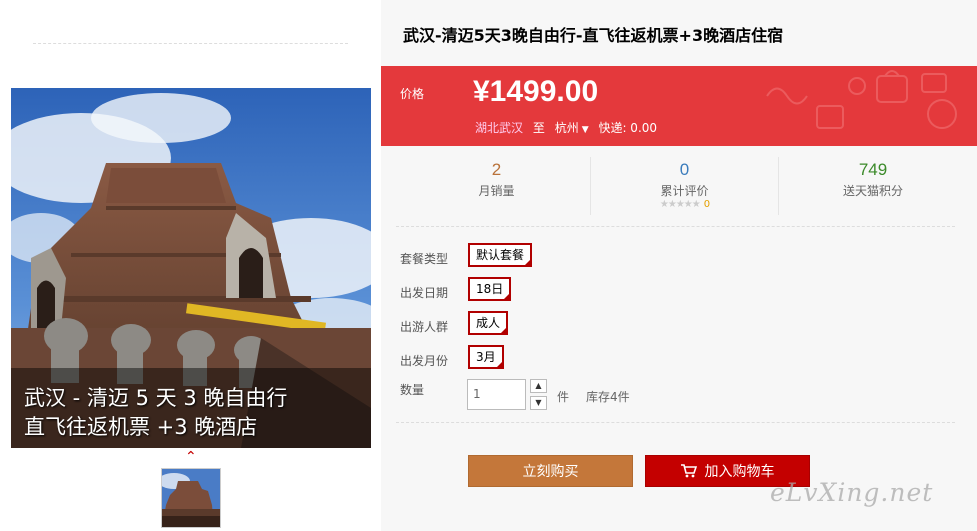 This screenshot has height=531, width=977. I want to click on add-to-cart-label: 加入购物车, so click(739, 472).